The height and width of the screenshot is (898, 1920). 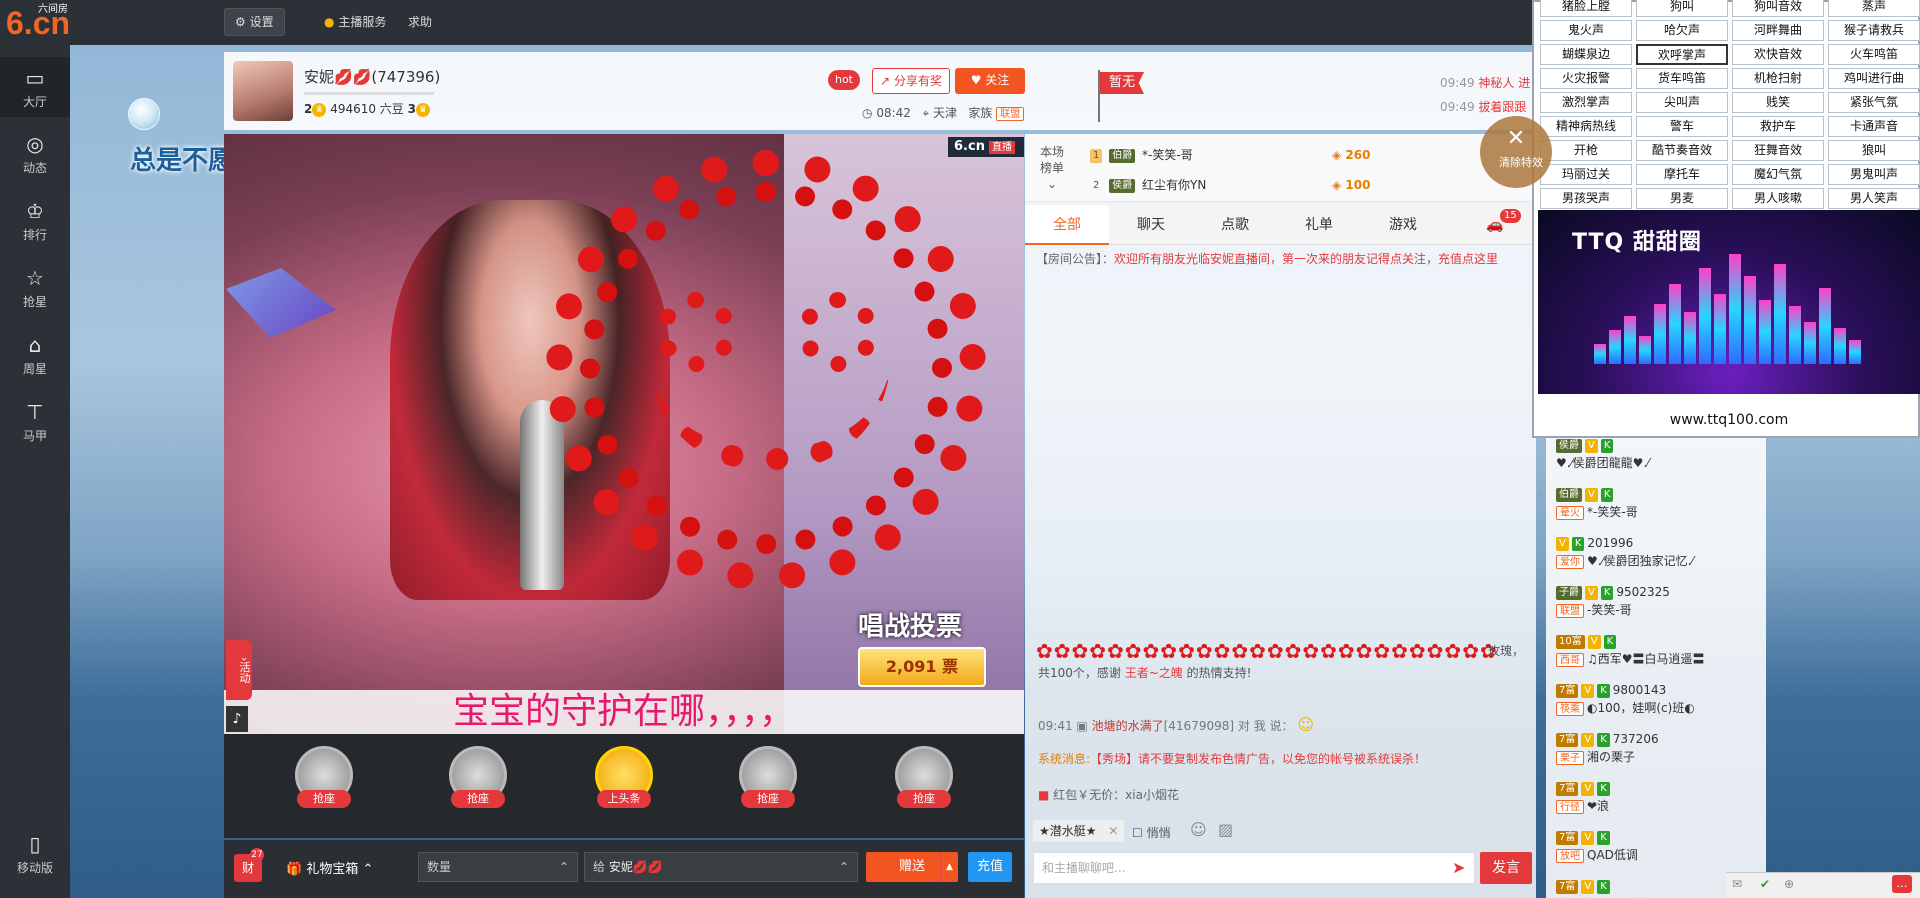 I want to click on sound-button: 哈欠声, so click(x=1682, y=30).